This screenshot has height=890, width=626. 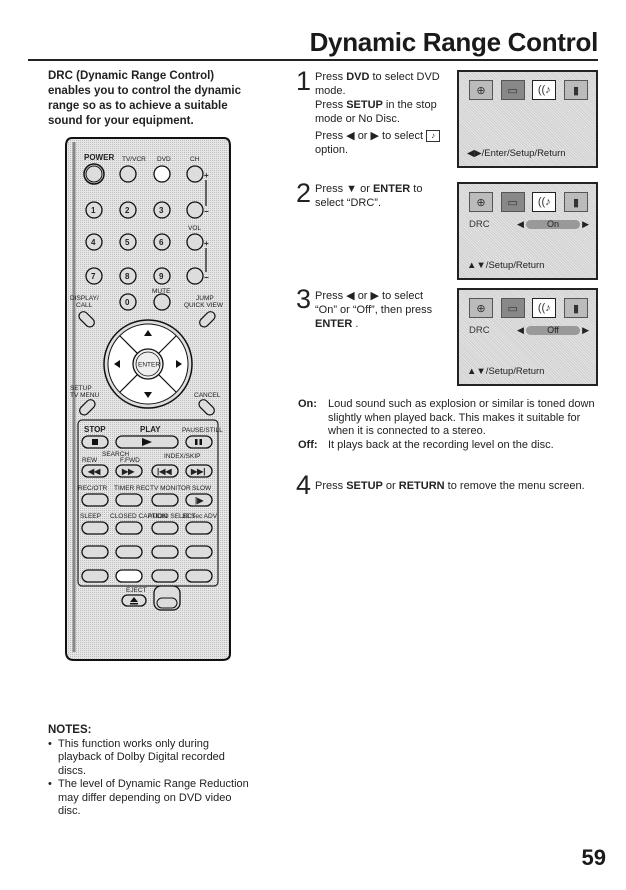 What do you see at coordinates (433, 136) in the screenshot?
I see `audio-option-icon: ♪` at bounding box center [433, 136].